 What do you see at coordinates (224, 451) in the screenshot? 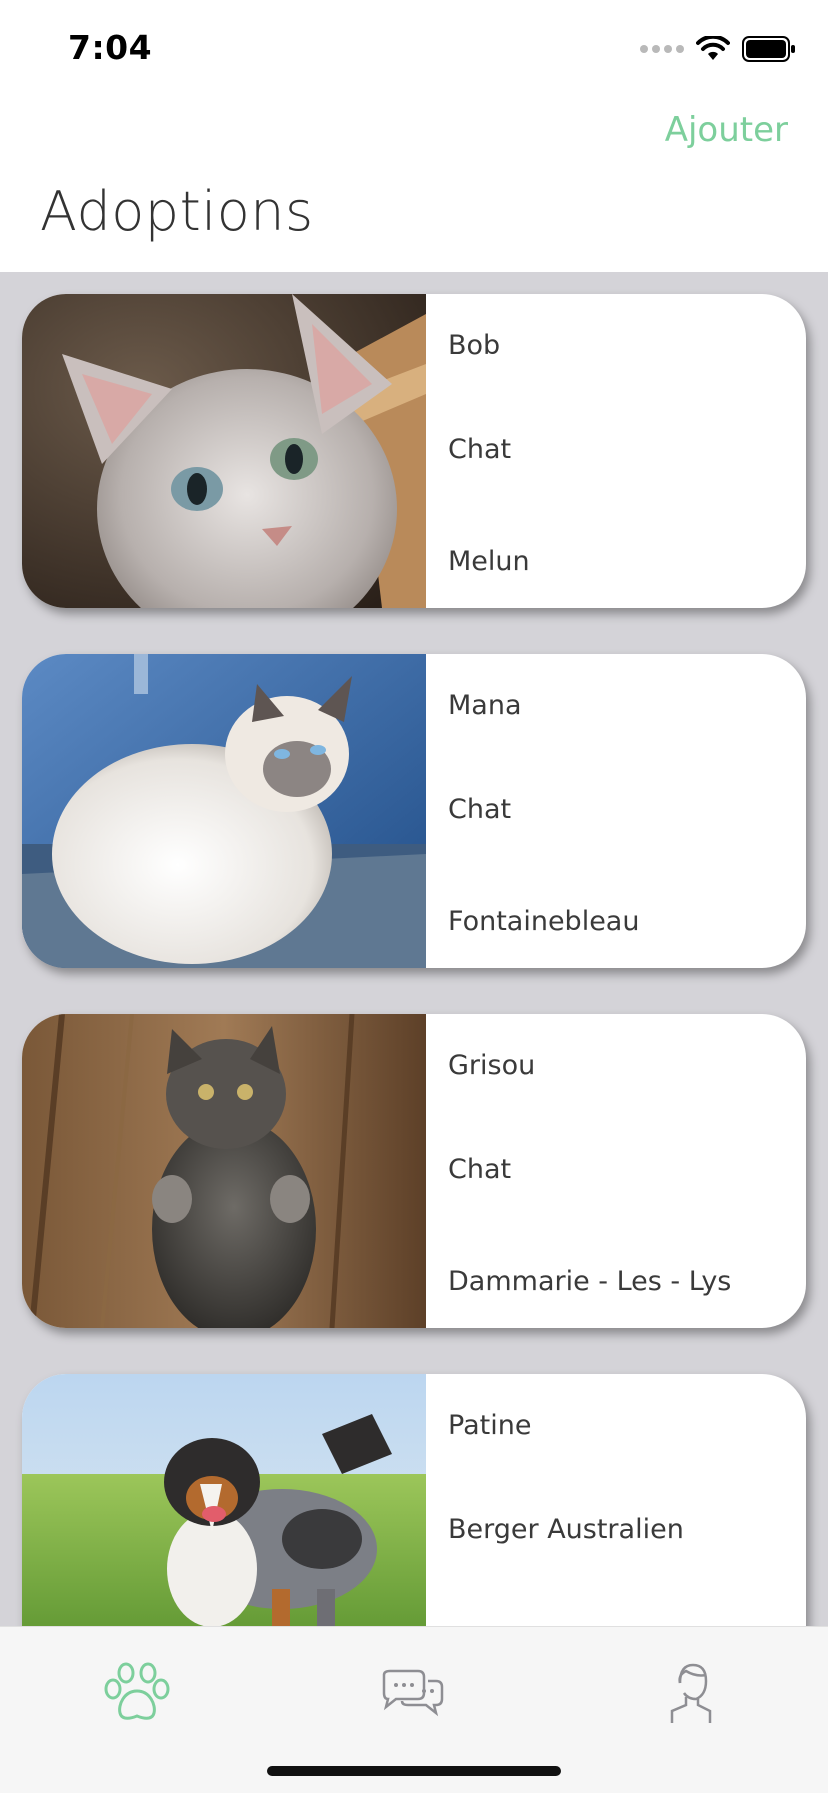
I see `grey-kitten-photo` at bounding box center [224, 451].